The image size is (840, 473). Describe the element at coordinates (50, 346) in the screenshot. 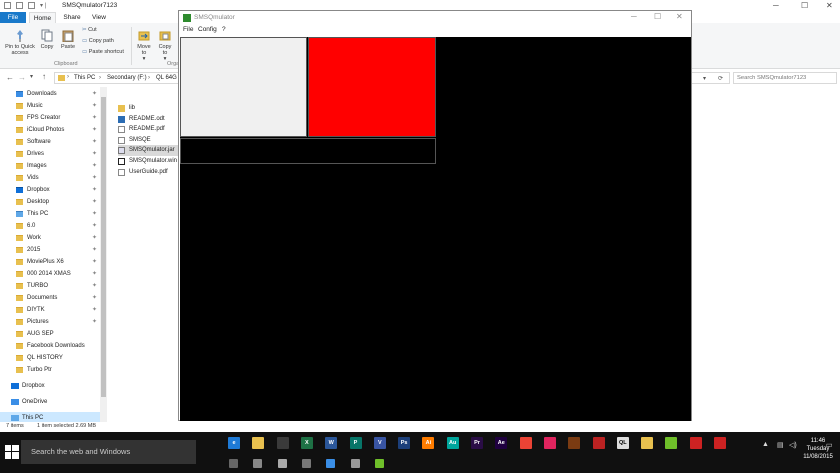

I see `sidebar-item: Facebook Downloads` at that location.